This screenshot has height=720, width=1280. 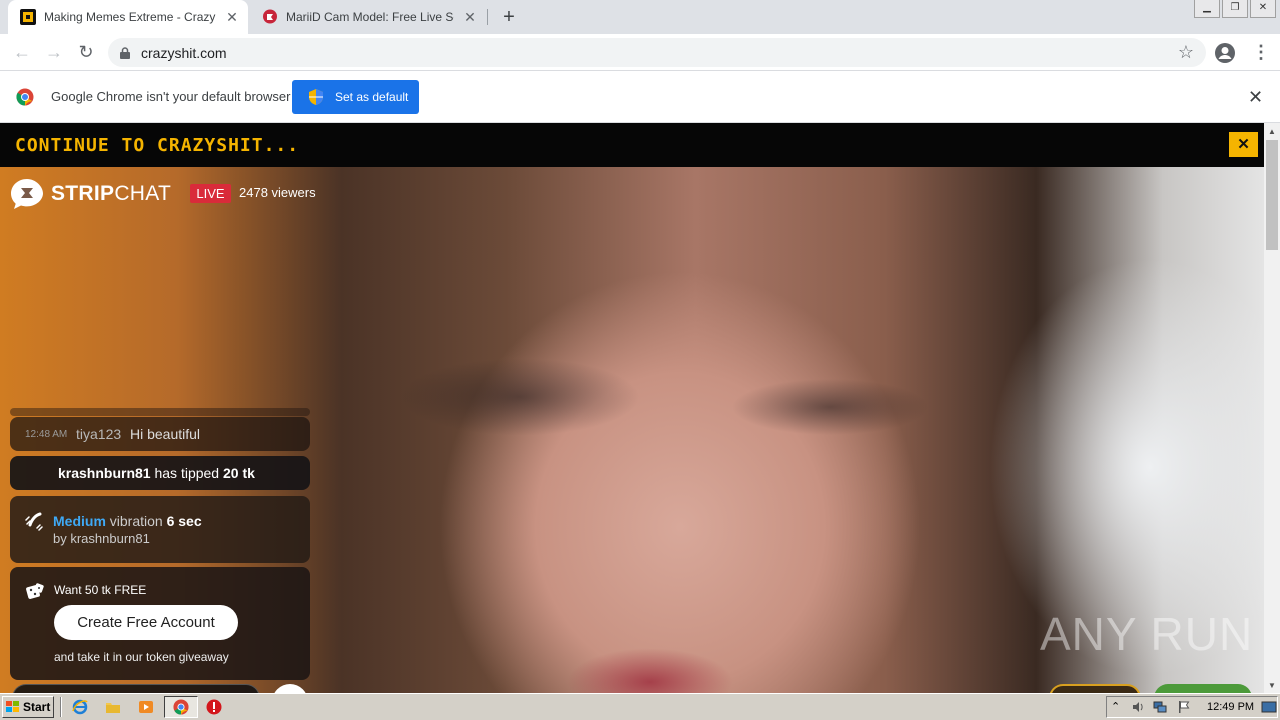 What do you see at coordinates (1263, 9) in the screenshot?
I see `close-window-button: ✕` at bounding box center [1263, 9].